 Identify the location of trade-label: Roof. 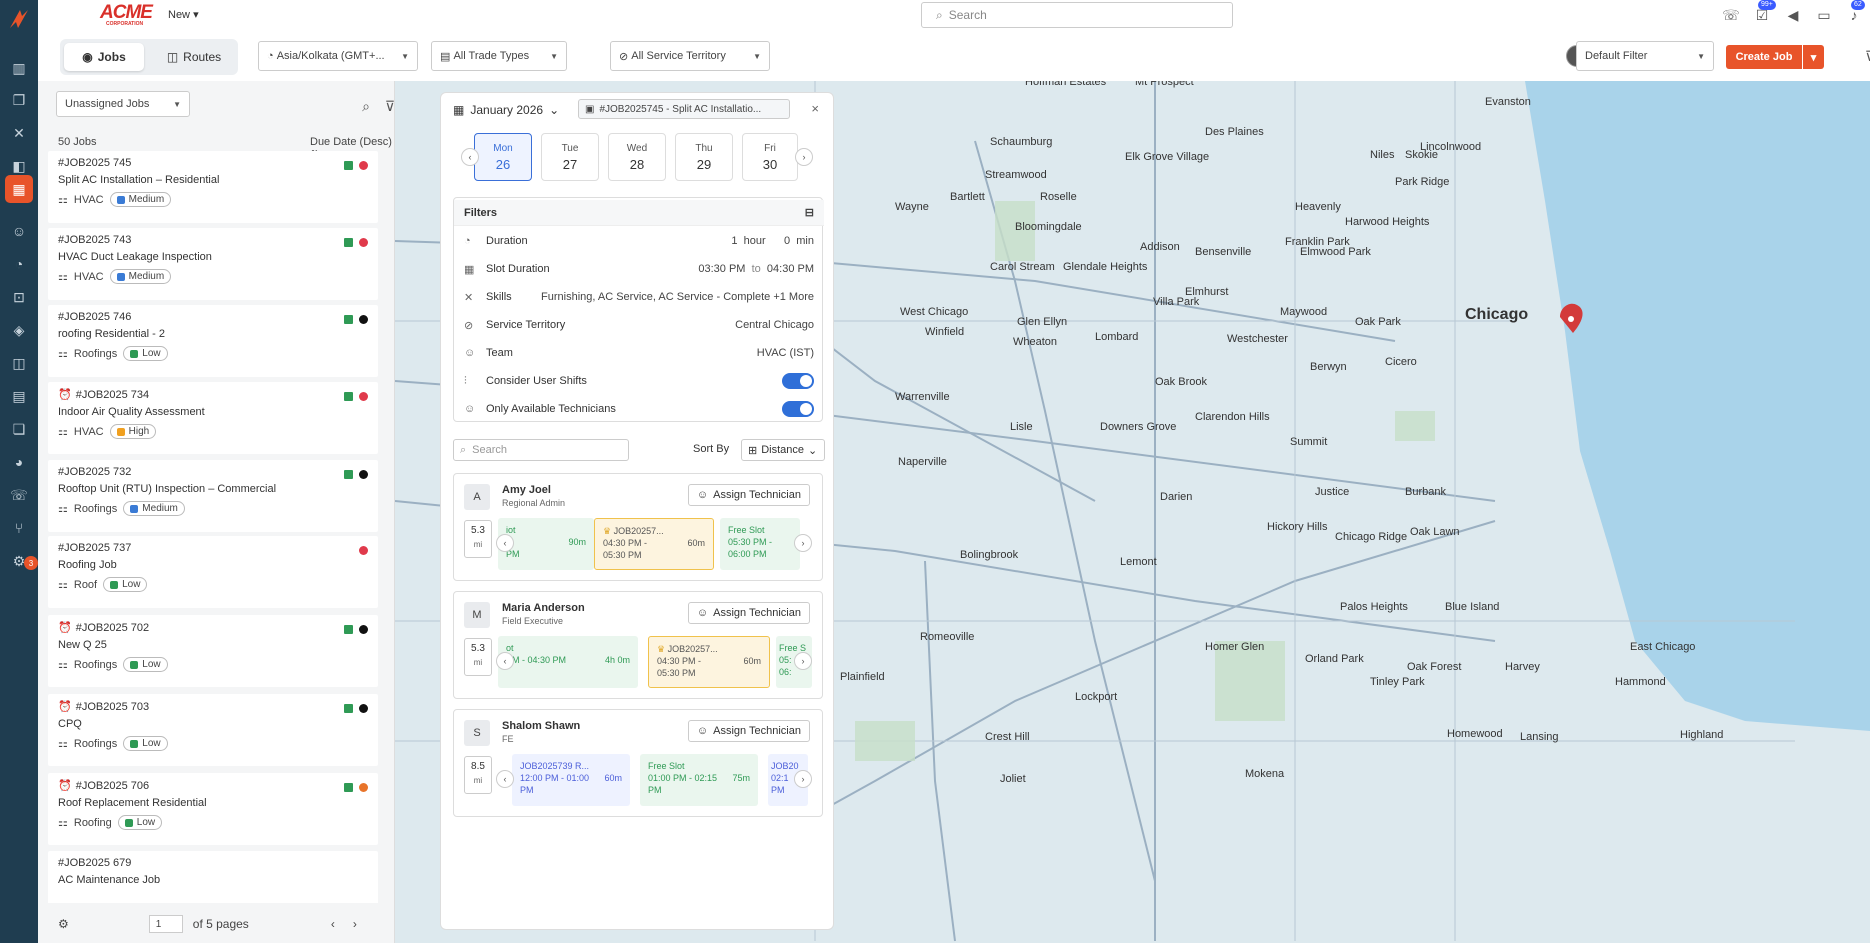
(85, 584).